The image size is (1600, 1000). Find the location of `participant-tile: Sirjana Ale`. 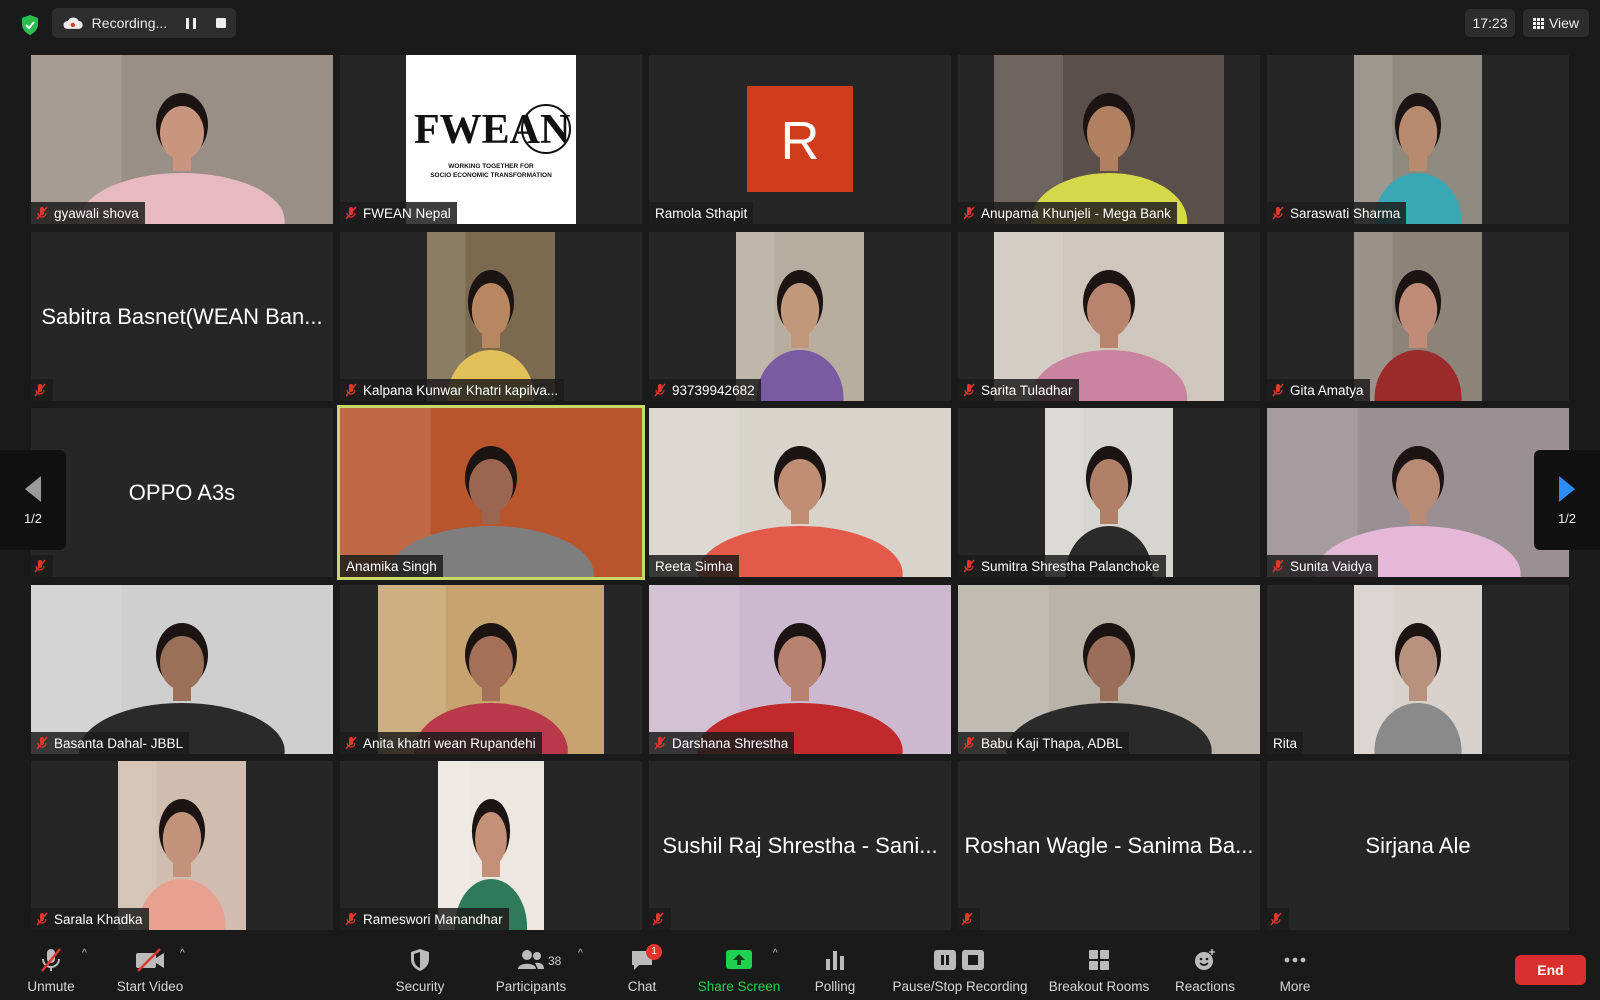

participant-tile: Sirjana Ale is located at coordinates (1418, 845).